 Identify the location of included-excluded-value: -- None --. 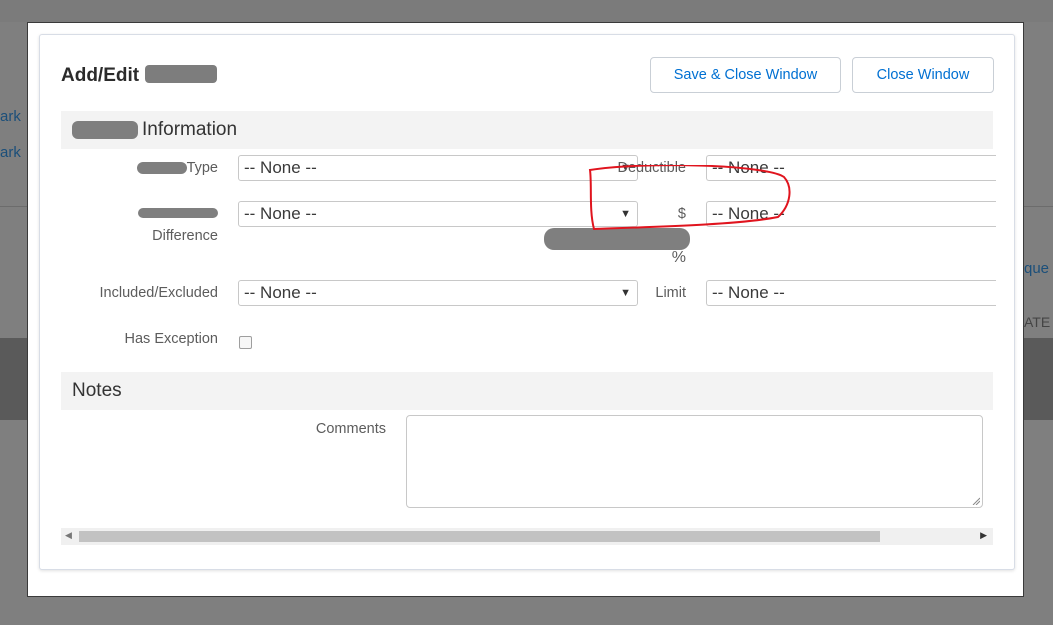
(280, 292).